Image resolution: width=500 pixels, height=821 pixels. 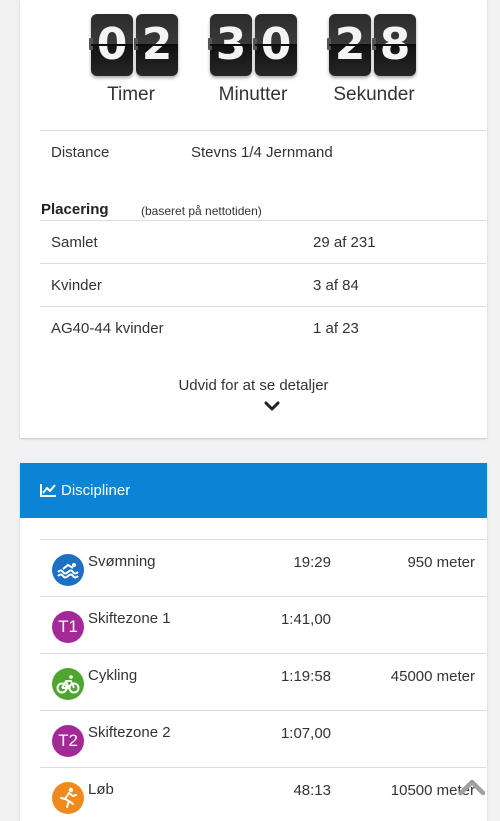 What do you see at coordinates (263, 327) in the screenshot?
I see `placement-row: AG40-44 kvinder 1 af 23` at bounding box center [263, 327].